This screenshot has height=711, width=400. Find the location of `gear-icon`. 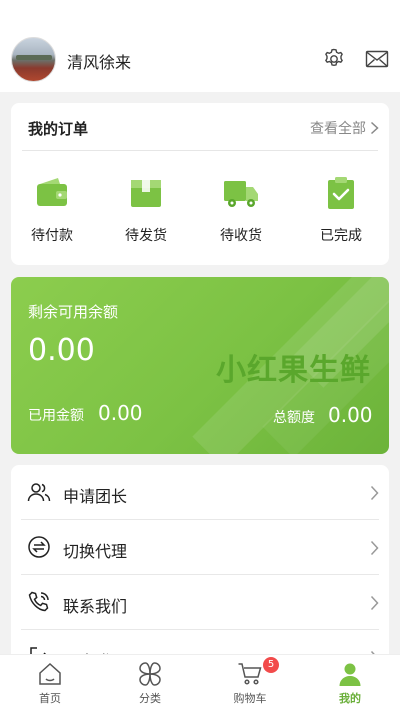

gear-icon is located at coordinates (334, 59).